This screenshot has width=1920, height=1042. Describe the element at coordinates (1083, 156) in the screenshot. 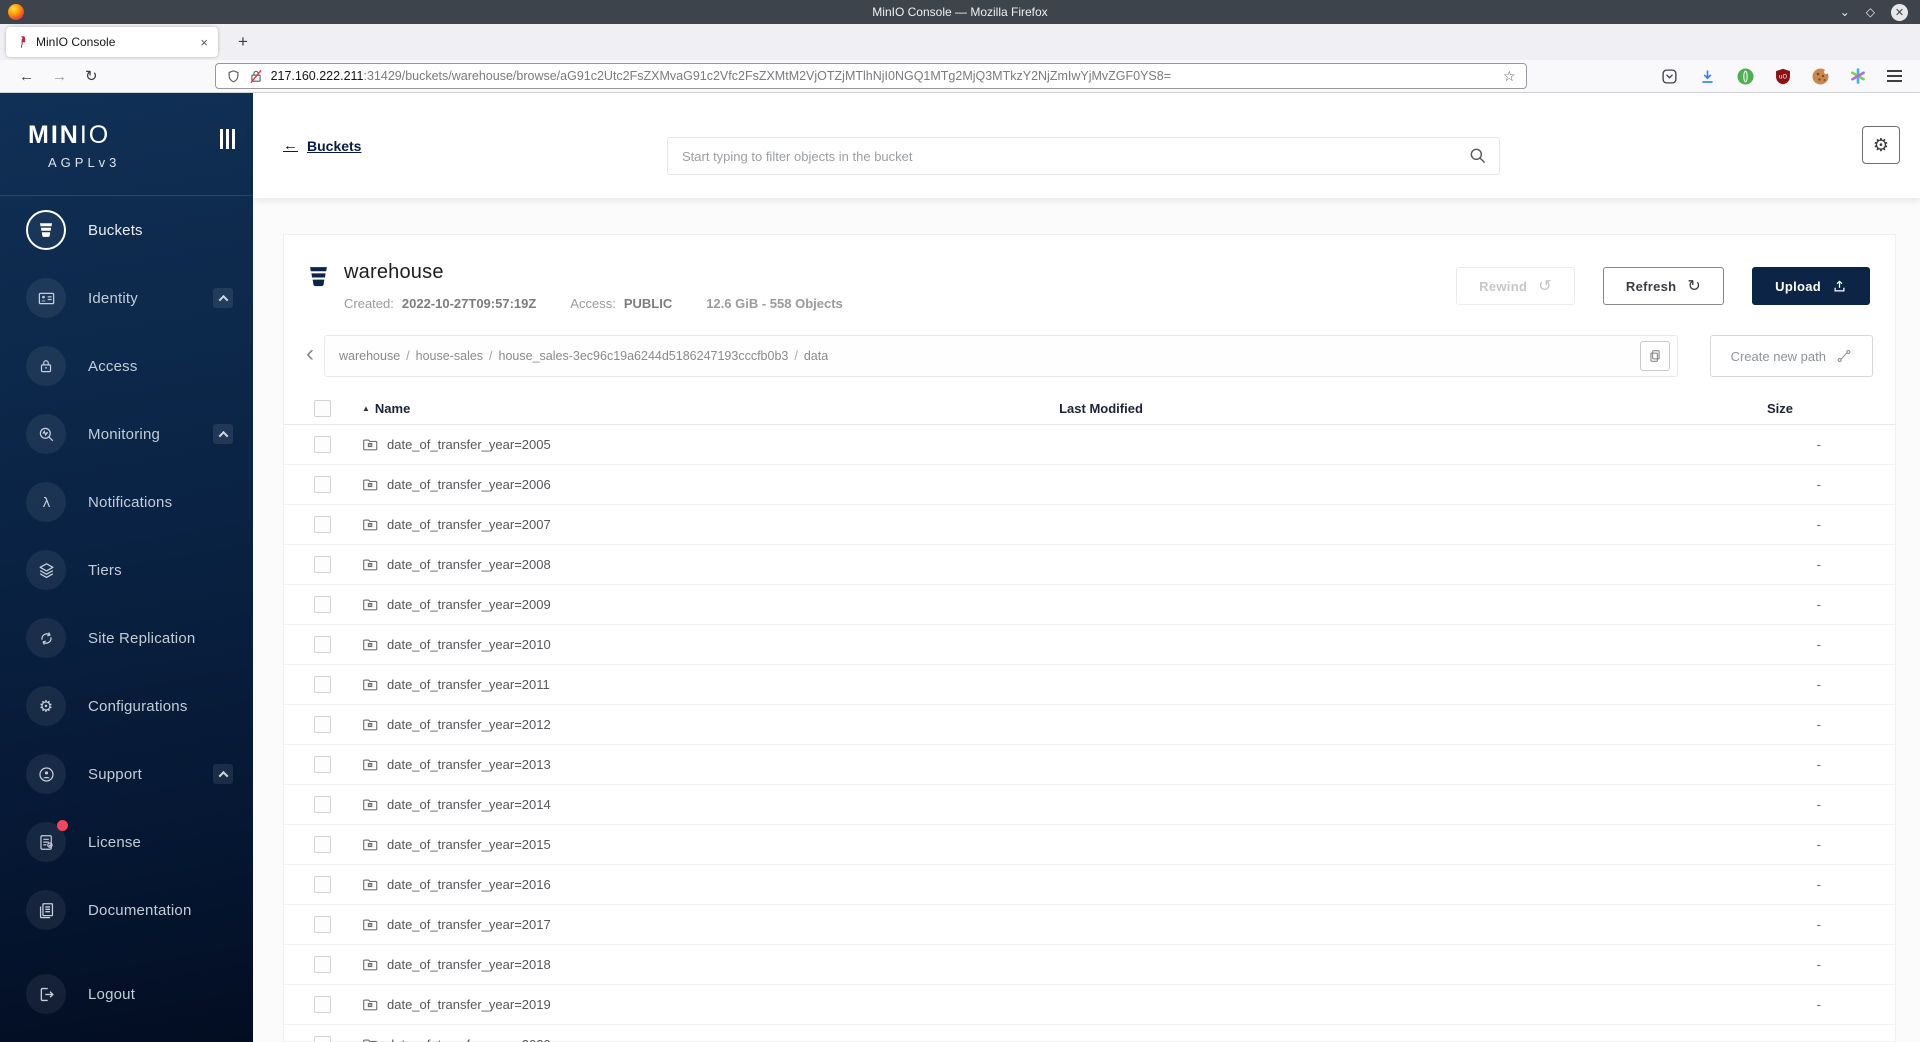

I see `filter-objects-input` at that location.